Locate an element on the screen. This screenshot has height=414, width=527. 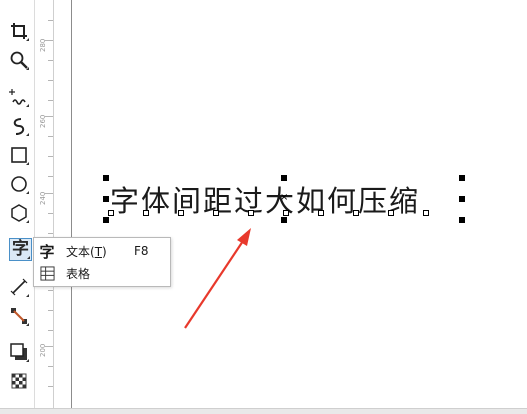
text-tool-flyout-menu: 字 文本(T) F8 表格 is located at coordinates (102, 262).